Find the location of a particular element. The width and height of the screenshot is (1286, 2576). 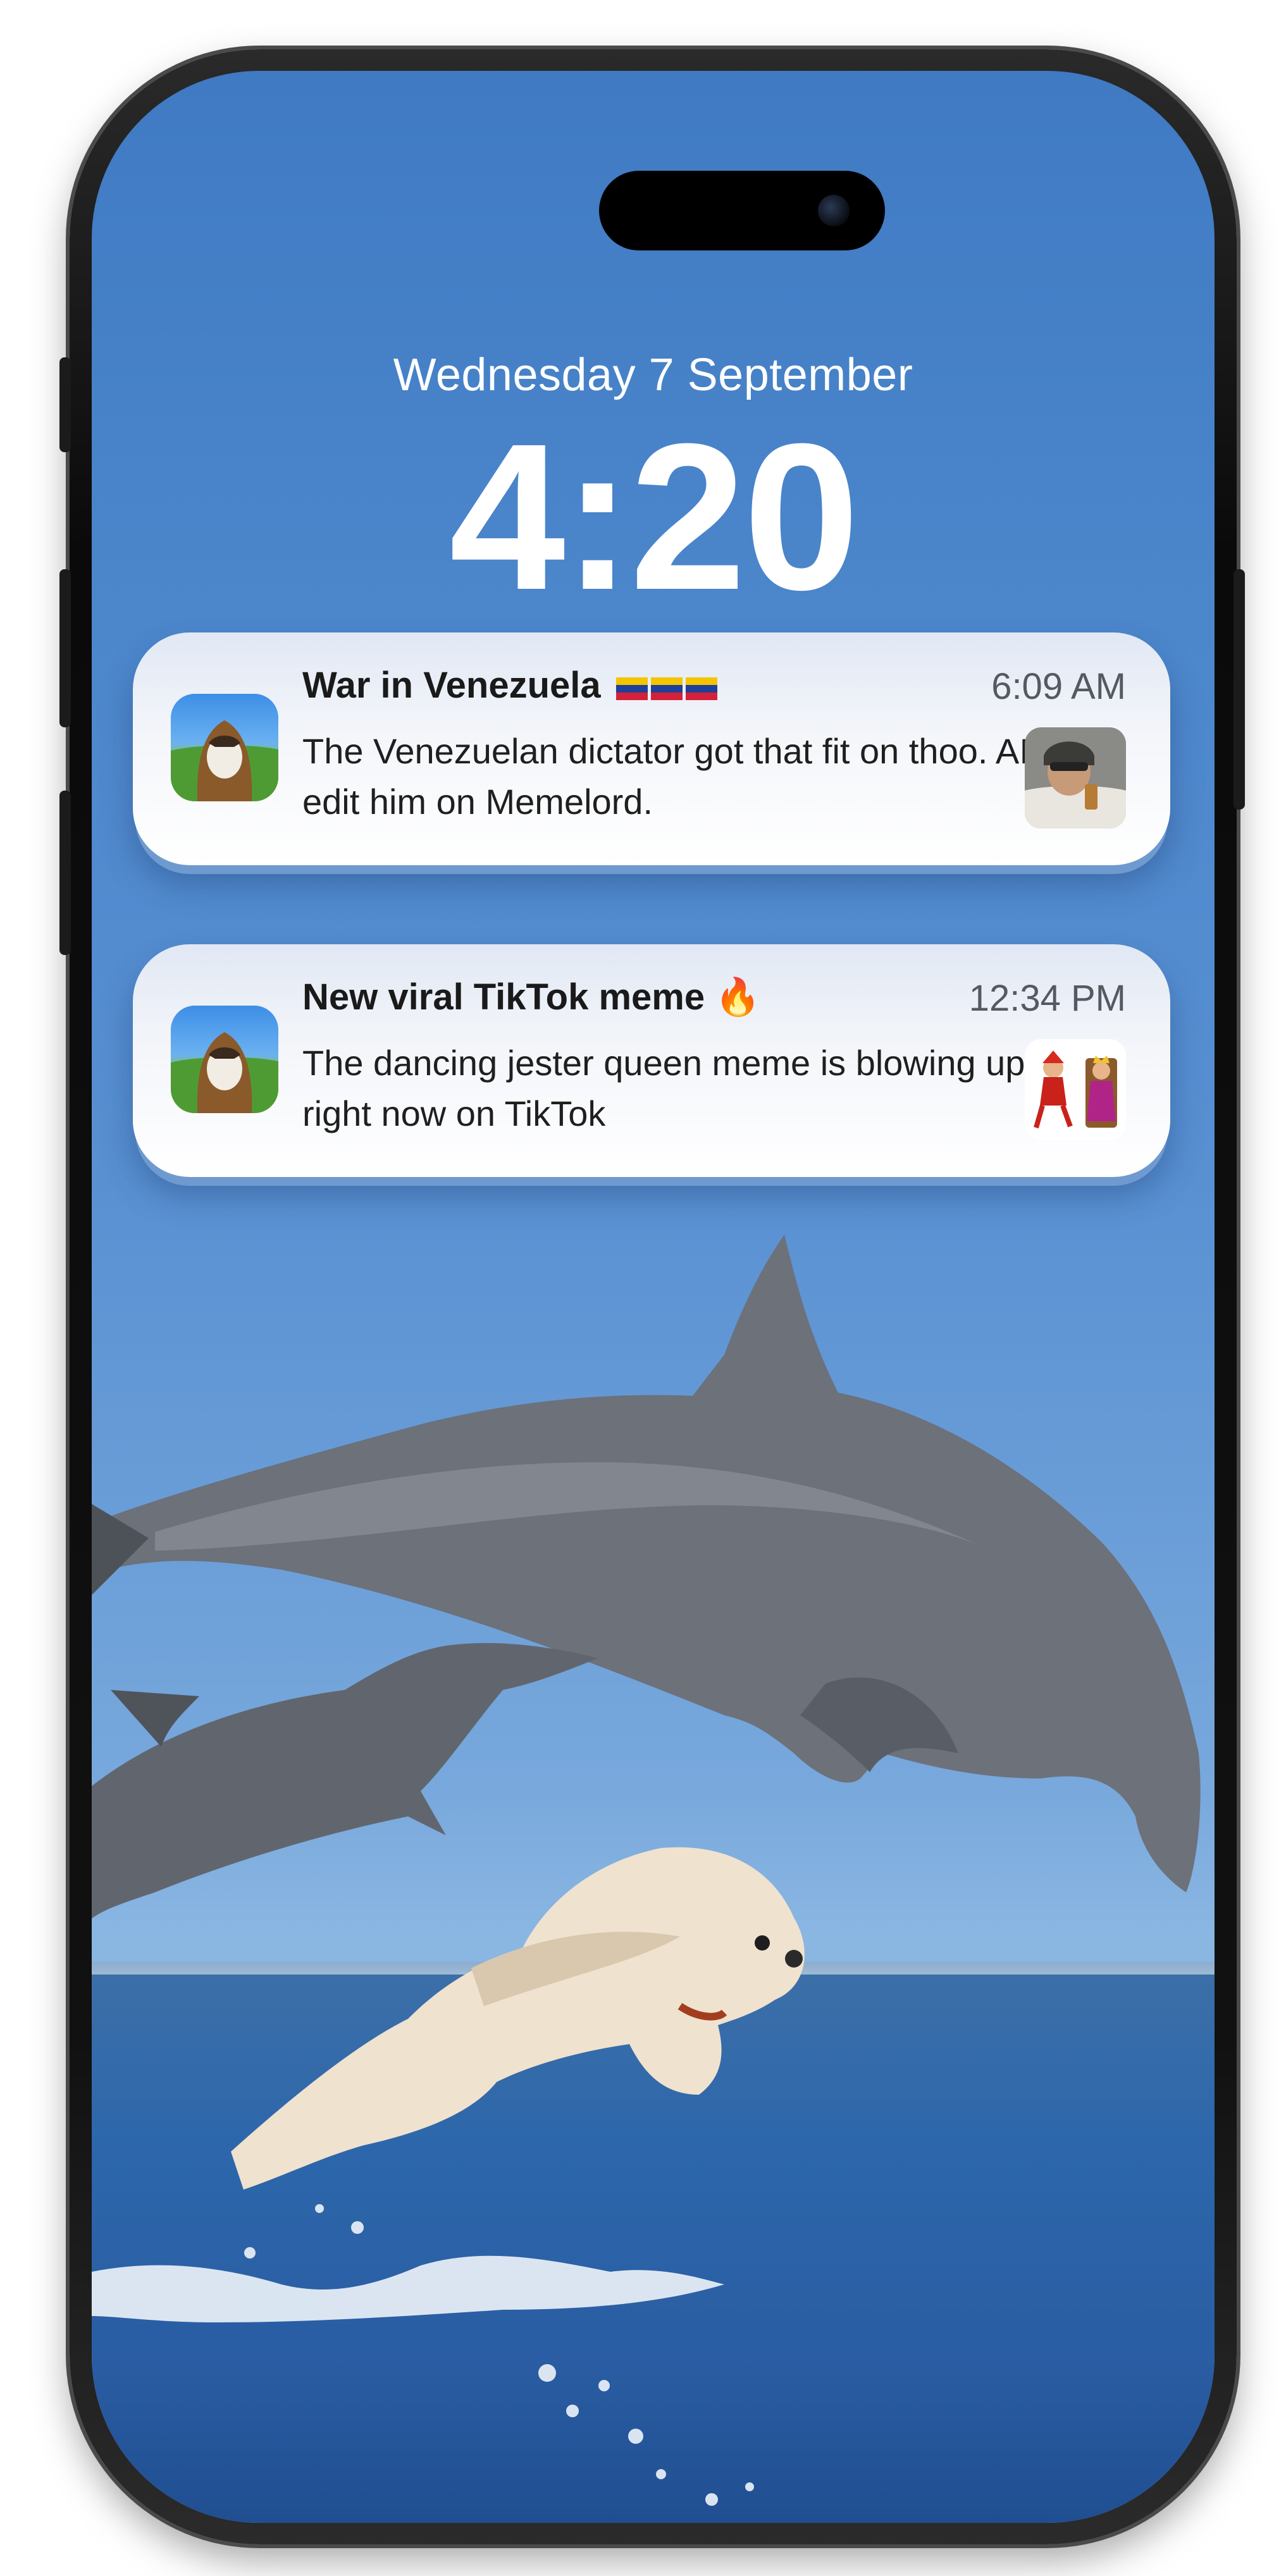

jester-queen-thumbnail is located at coordinates (1075, 1089).